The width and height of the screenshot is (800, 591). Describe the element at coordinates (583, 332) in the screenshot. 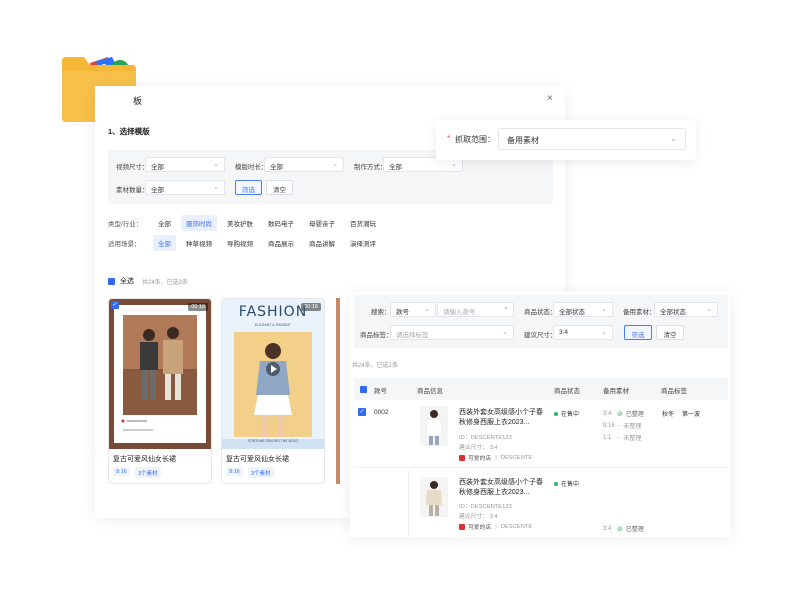

I see `size-select: 3:4 ⌄` at that location.